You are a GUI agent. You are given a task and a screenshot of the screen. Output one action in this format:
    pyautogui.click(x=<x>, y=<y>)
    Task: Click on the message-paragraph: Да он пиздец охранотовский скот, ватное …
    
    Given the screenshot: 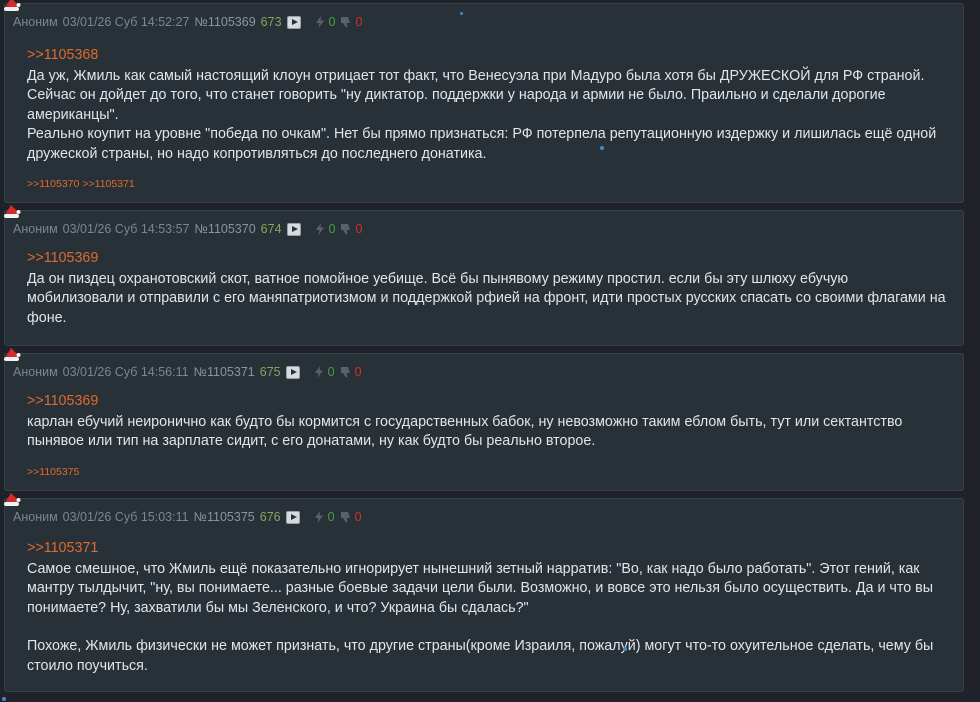 What is the action you would take?
    pyautogui.click(x=486, y=298)
    